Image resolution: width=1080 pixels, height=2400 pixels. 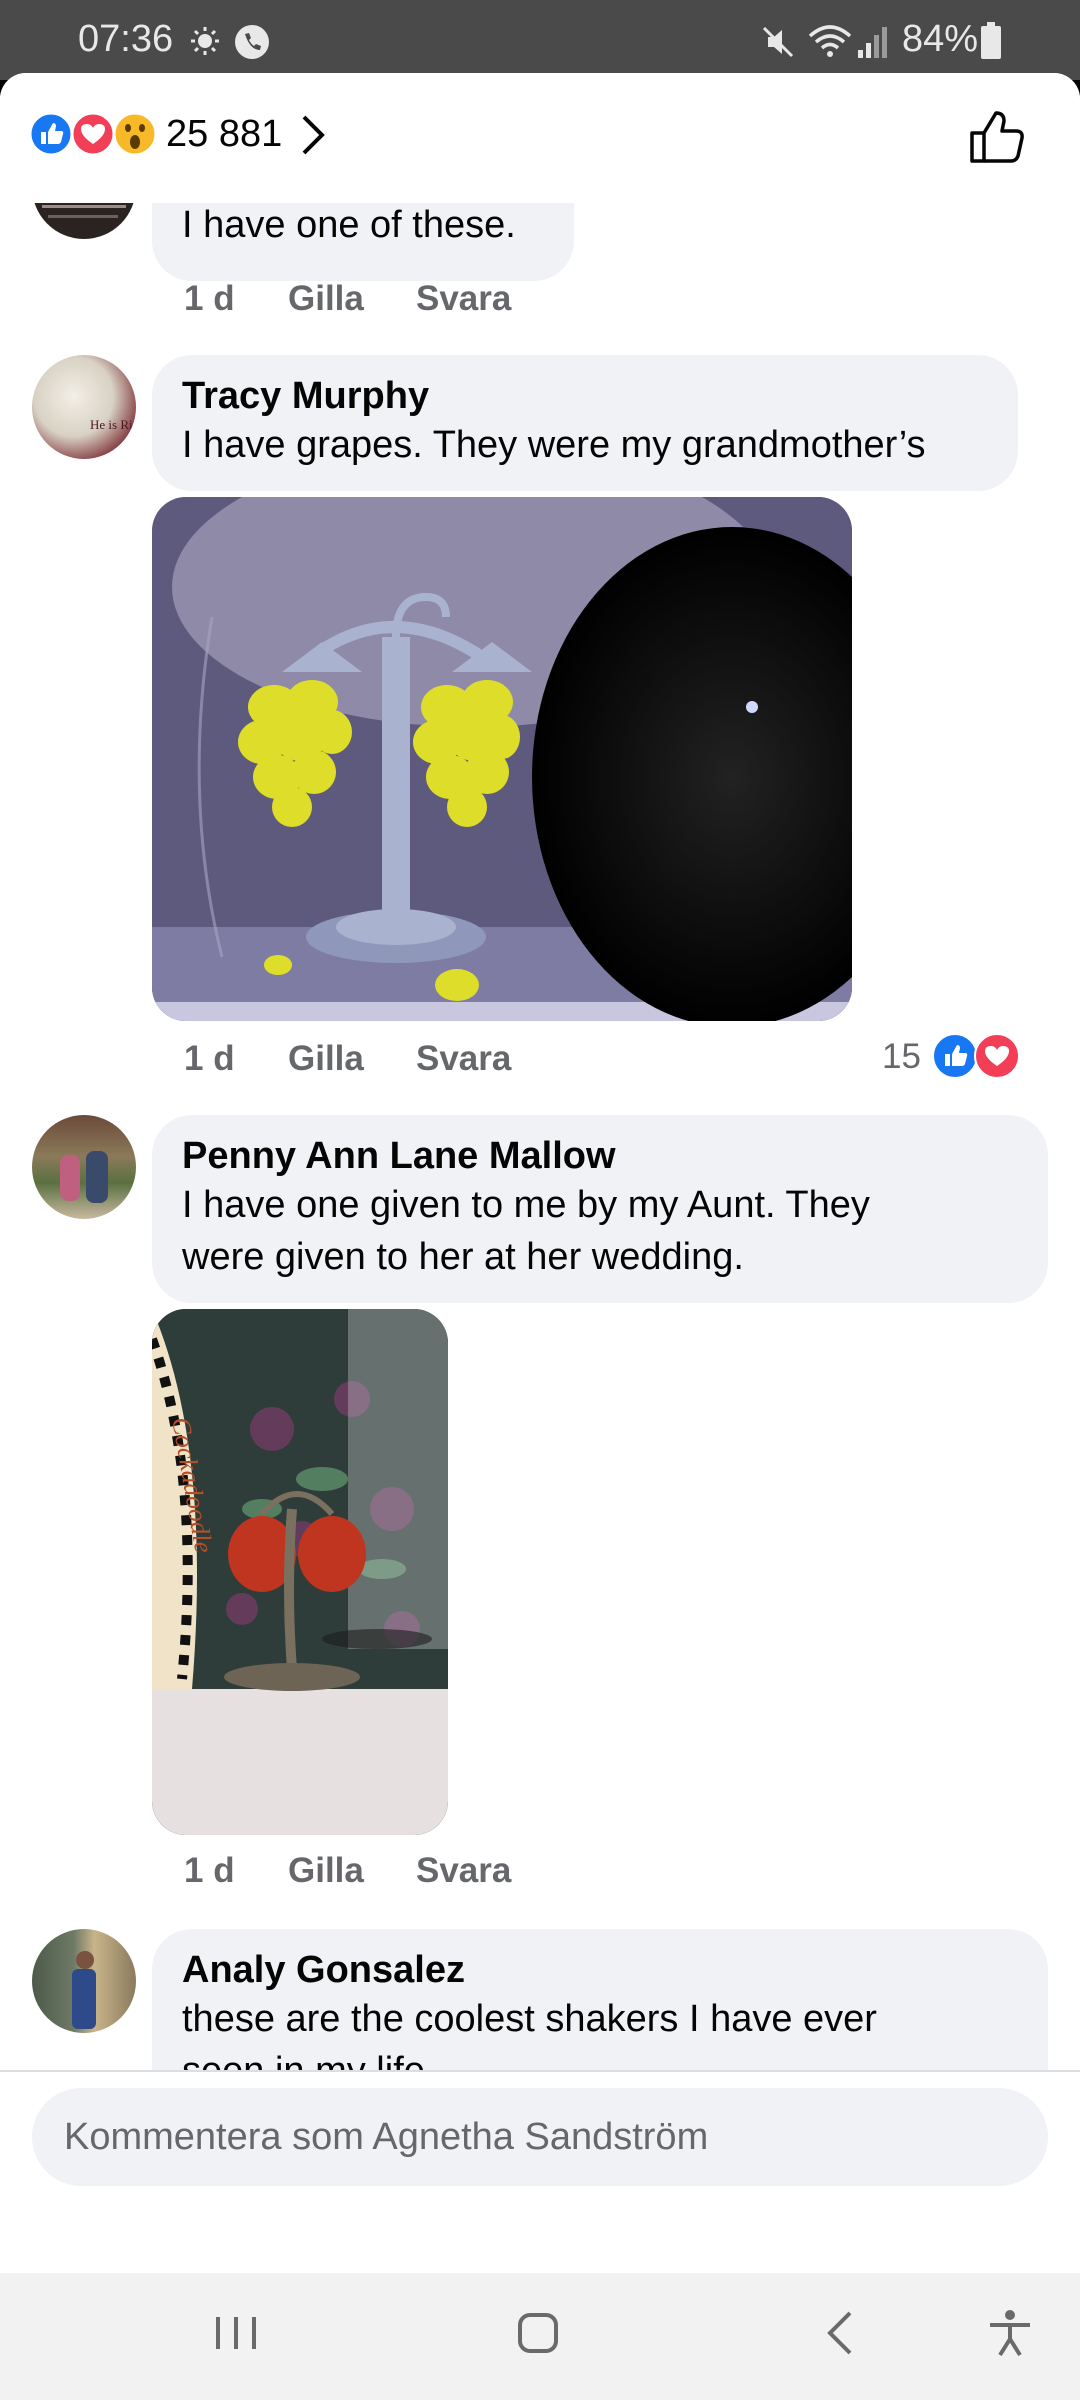 I want to click on mute-icon, so click(x=778, y=42).